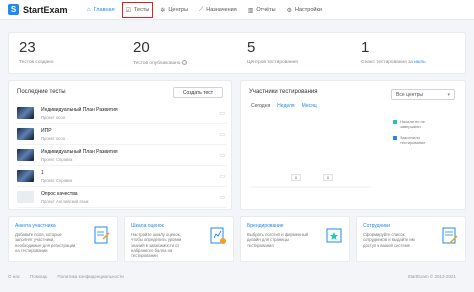 This screenshot has width=474, height=292. Describe the element at coordinates (334, 235) in the screenshot. I see `branding-illustration-icon` at that location.